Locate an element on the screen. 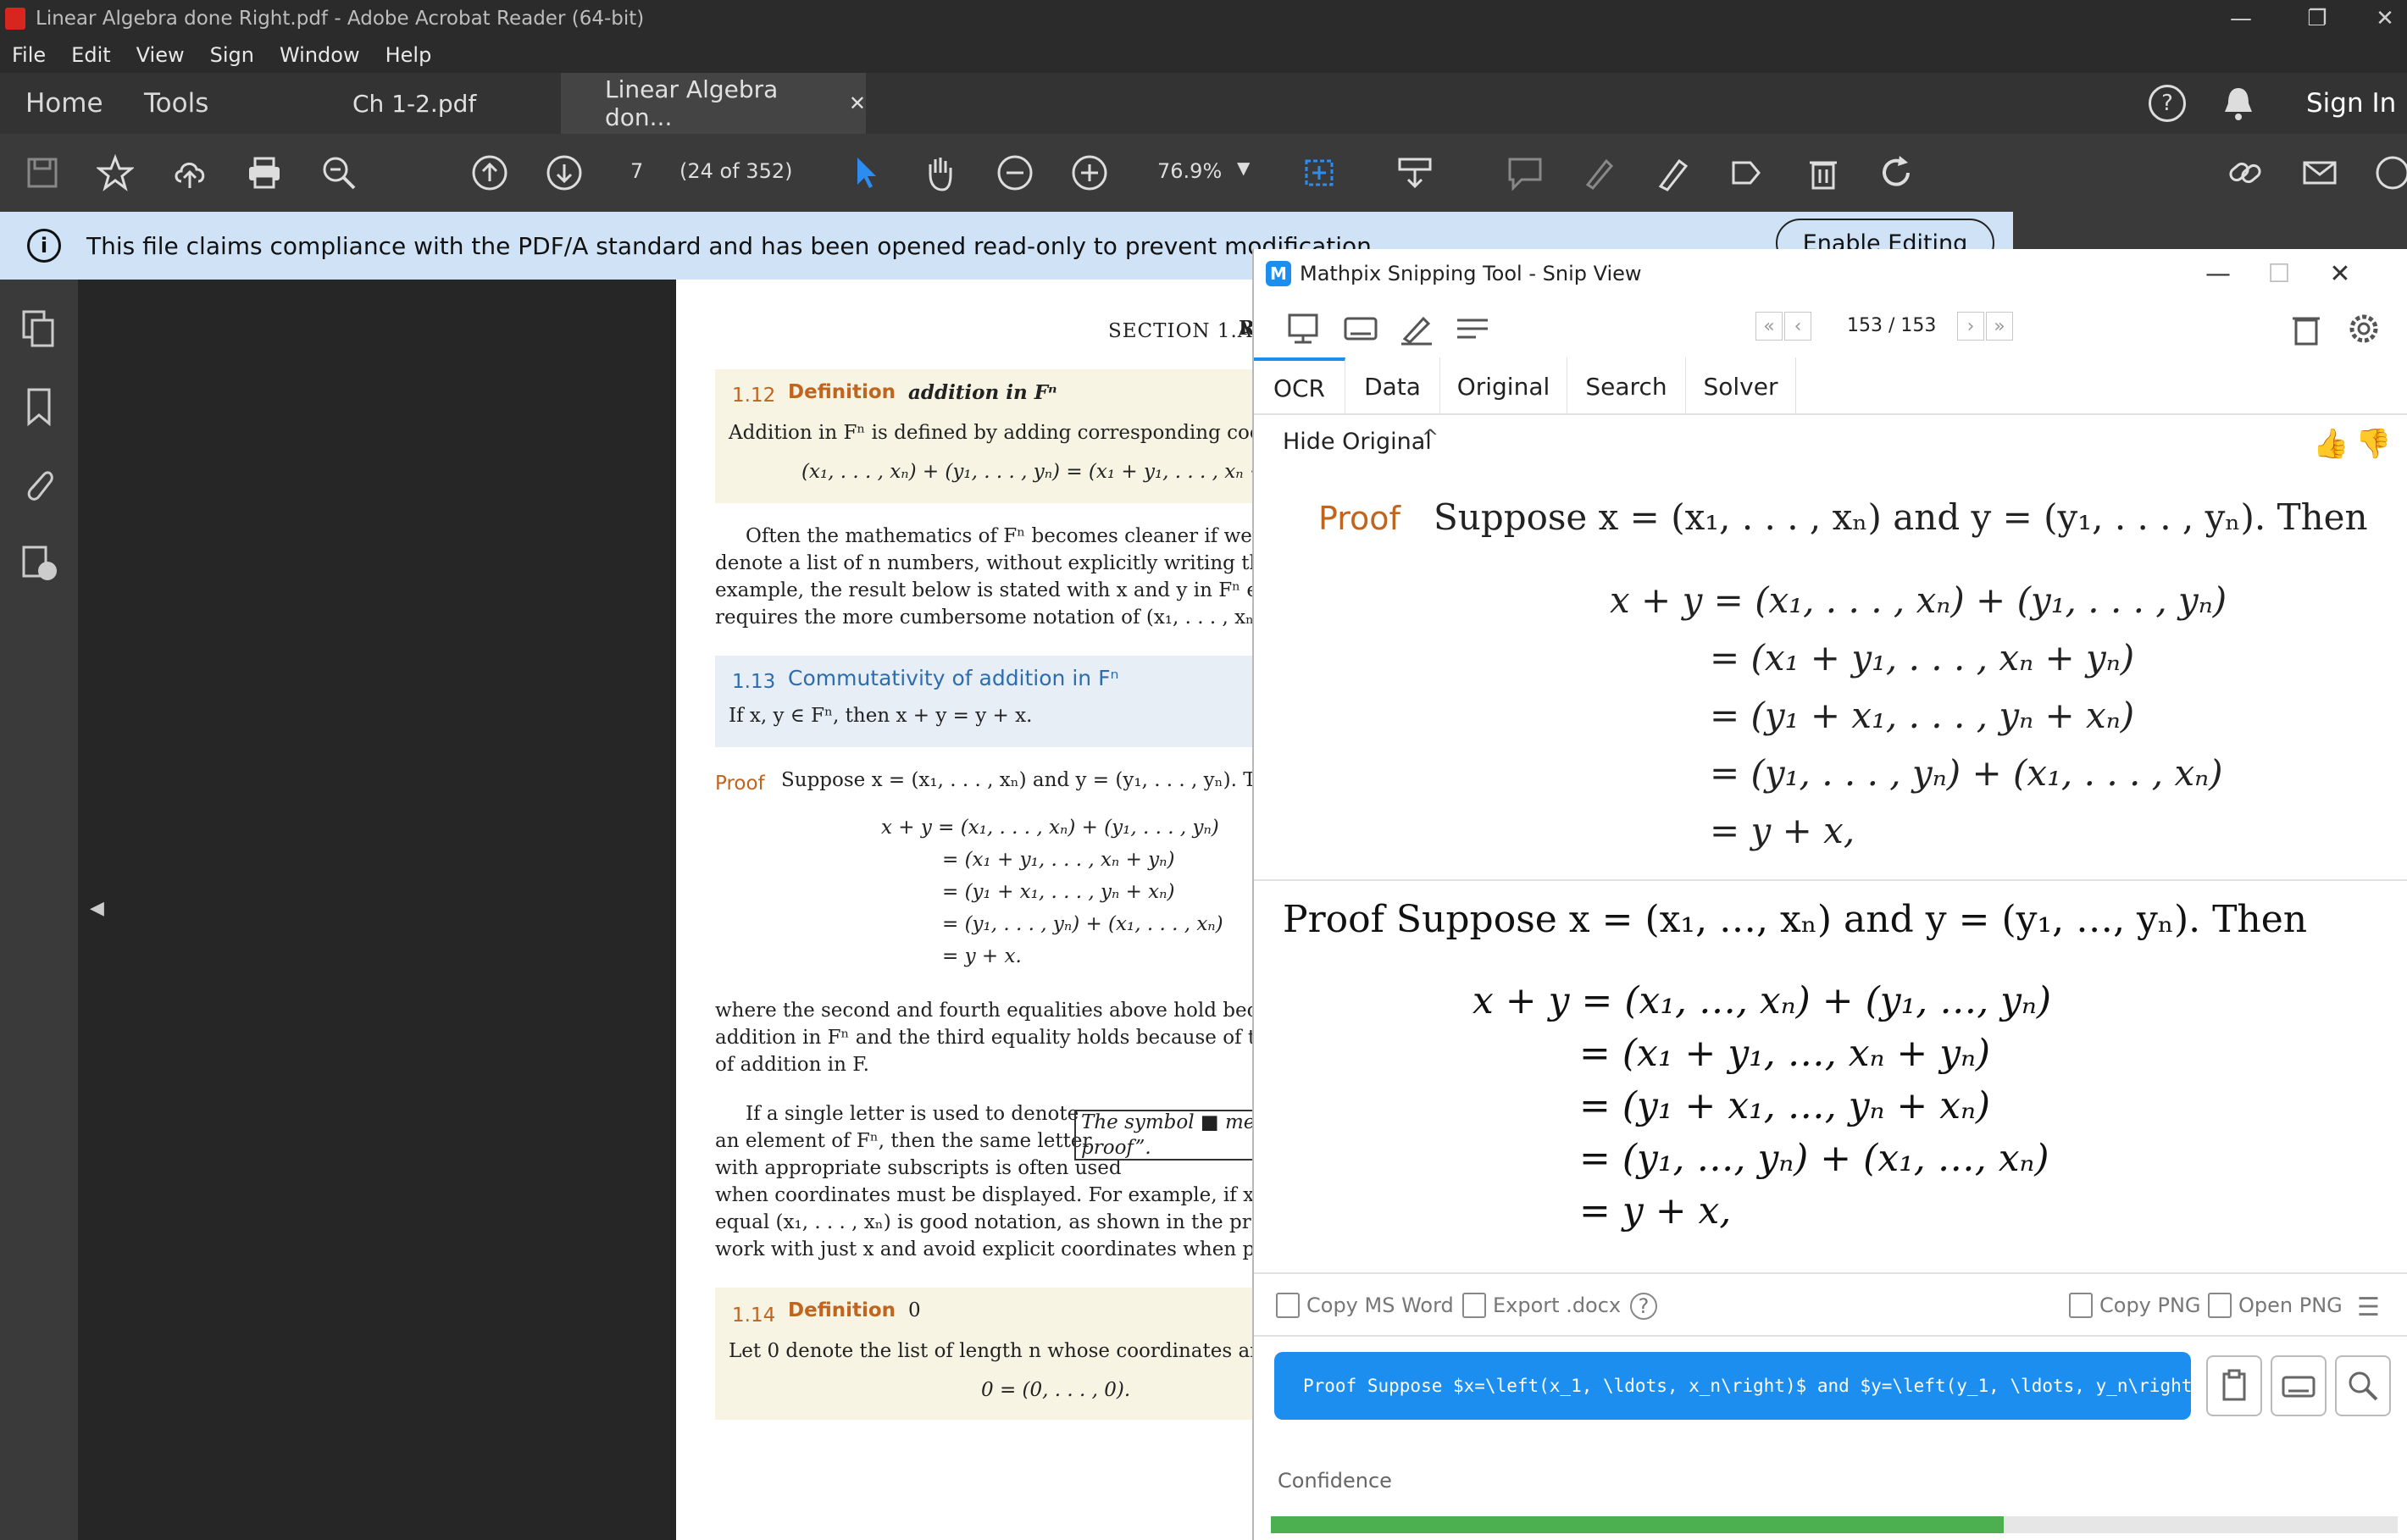 Image resolution: width=2407 pixels, height=1540 pixels. handwriting-icon is located at coordinates (1416, 328).